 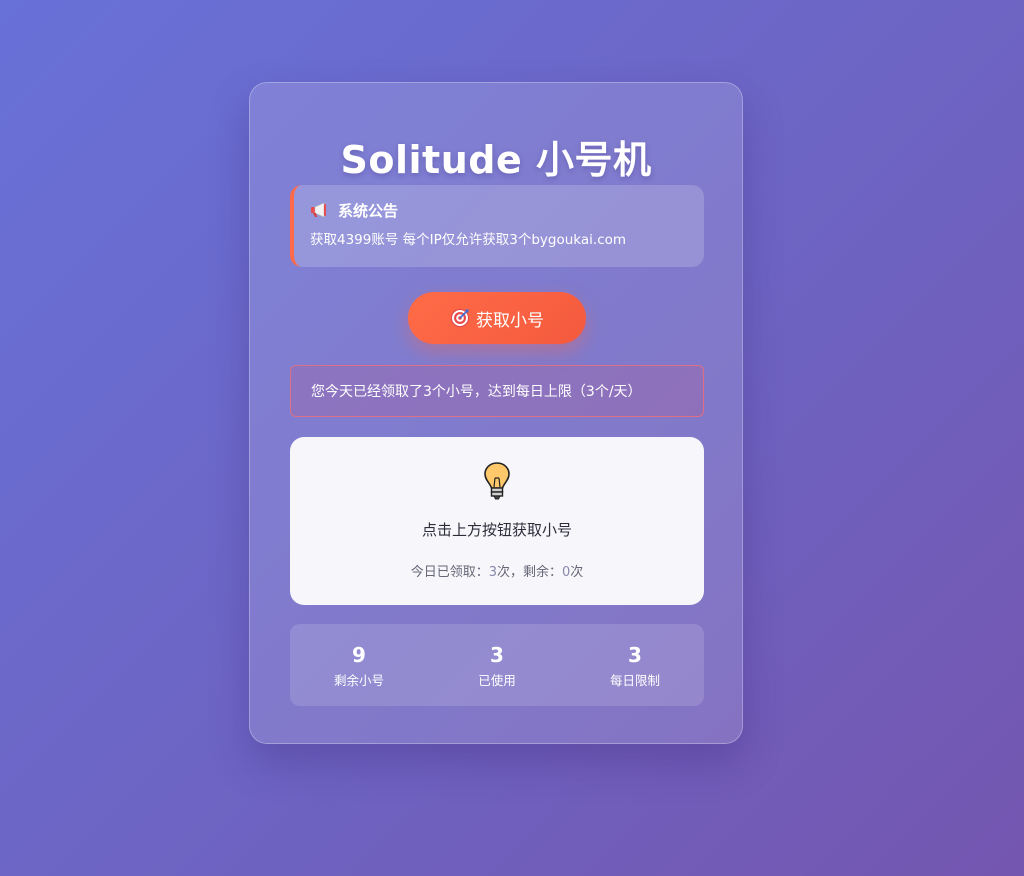 I want to click on stat-remaining: 9 剩余小号, so click(x=359, y=665).